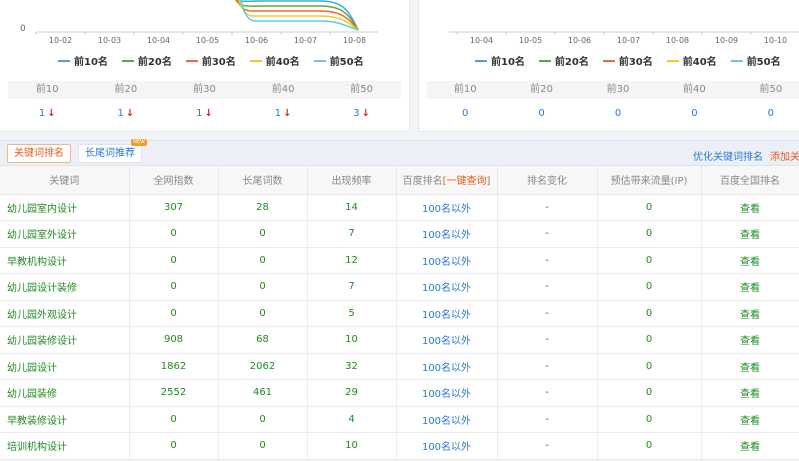 This screenshot has height=461, width=799. What do you see at coordinates (65, 366) in the screenshot?
I see `keyword-cell: 幼儿园设计` at bounding box center [65, 366].